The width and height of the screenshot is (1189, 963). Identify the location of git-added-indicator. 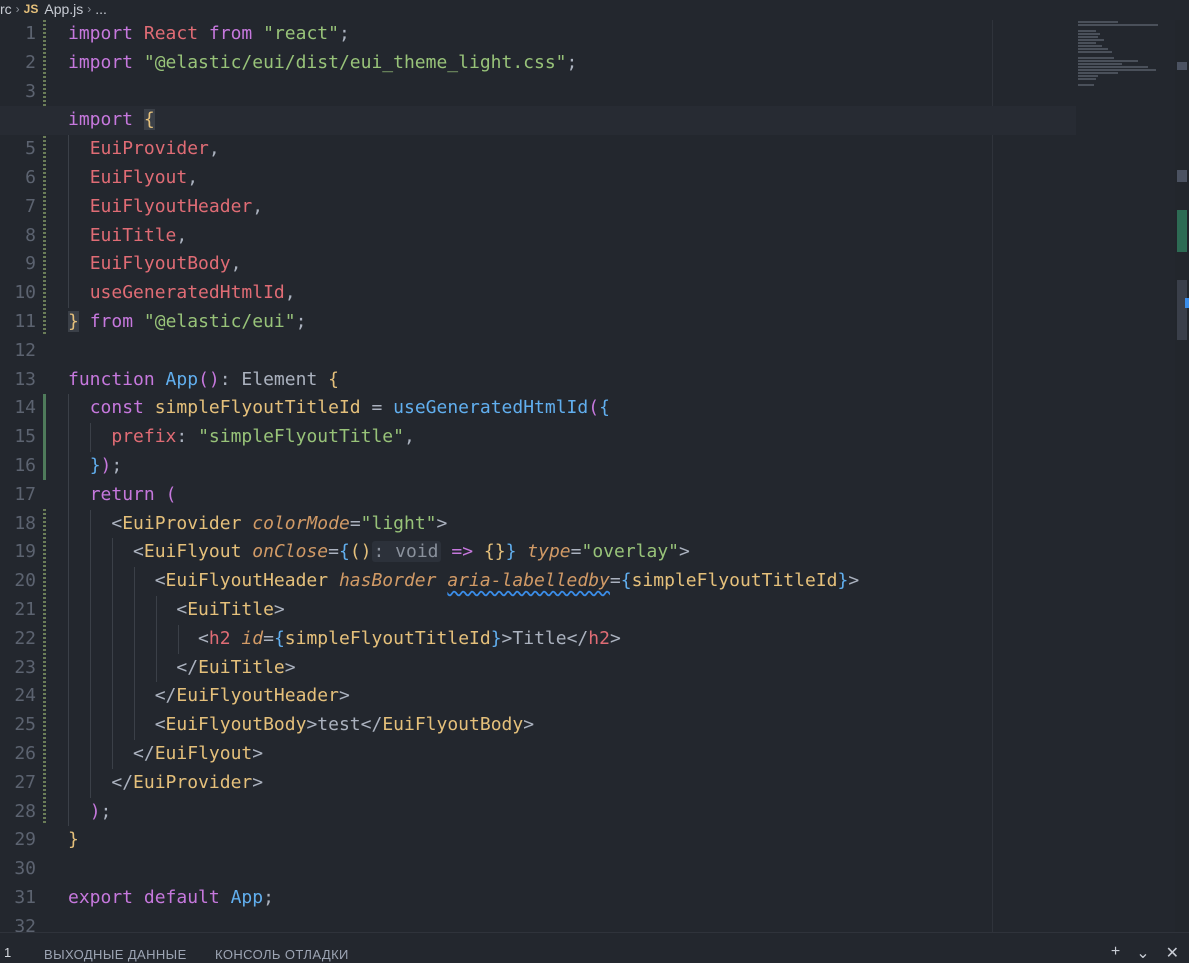
(44, 437).